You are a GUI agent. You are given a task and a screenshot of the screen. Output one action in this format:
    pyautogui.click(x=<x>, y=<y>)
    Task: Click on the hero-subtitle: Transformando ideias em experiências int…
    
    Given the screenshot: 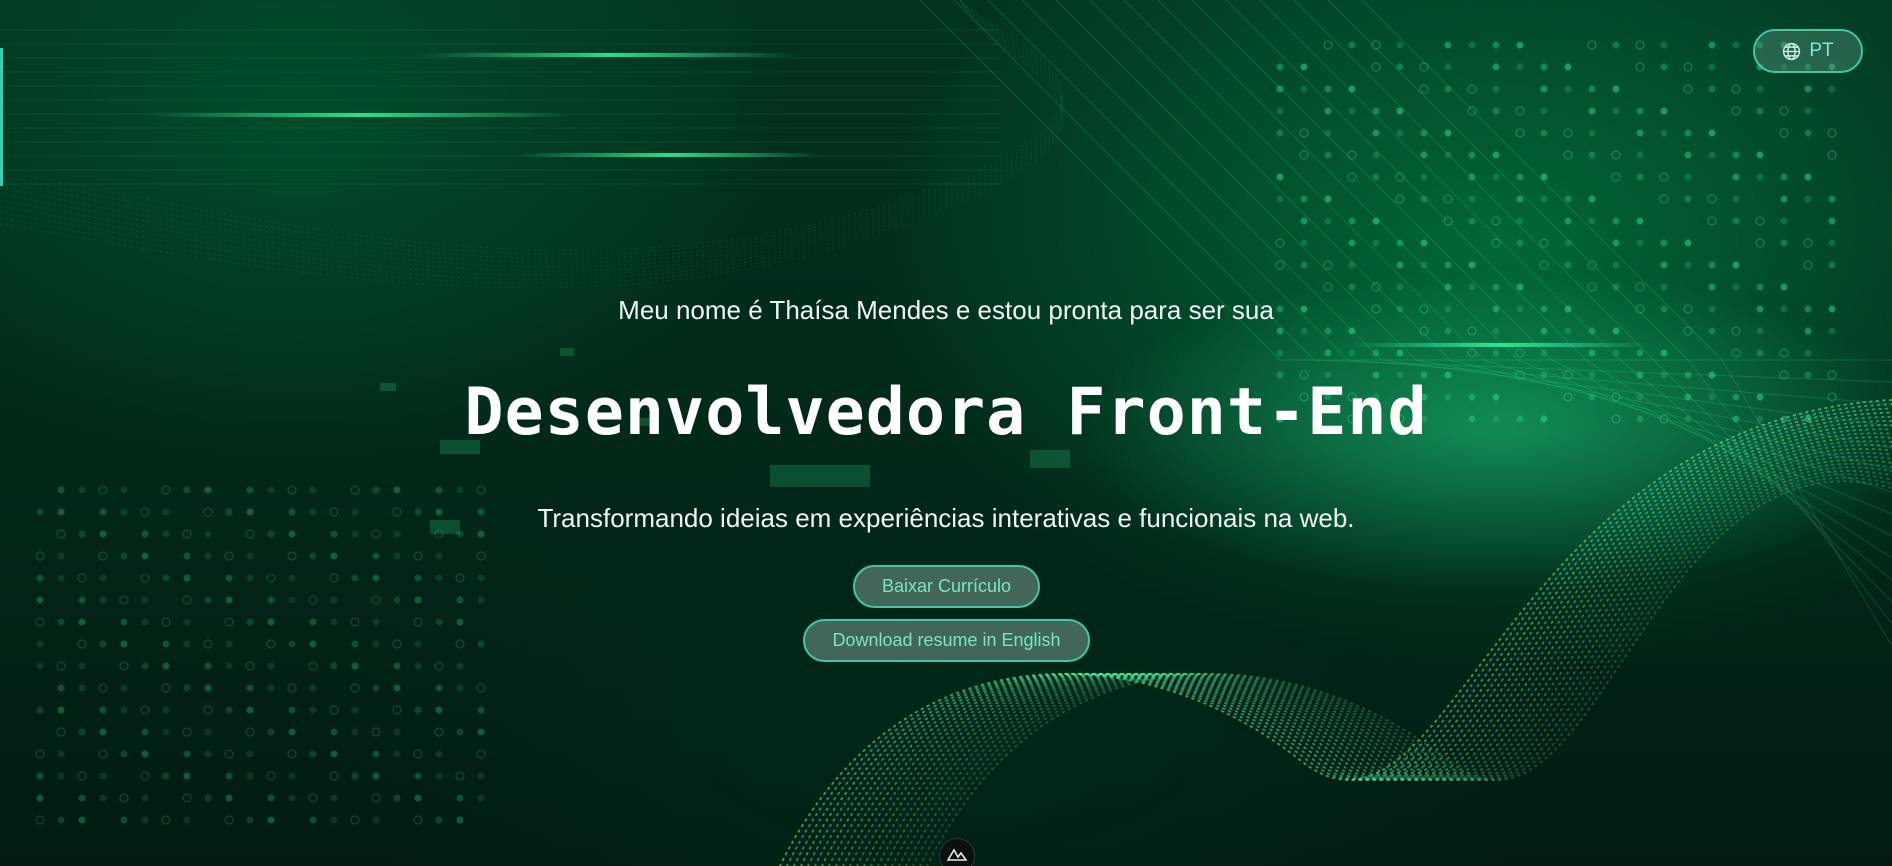 What is the action you would take?
    pyautogui.click(x=946, y=518)
    